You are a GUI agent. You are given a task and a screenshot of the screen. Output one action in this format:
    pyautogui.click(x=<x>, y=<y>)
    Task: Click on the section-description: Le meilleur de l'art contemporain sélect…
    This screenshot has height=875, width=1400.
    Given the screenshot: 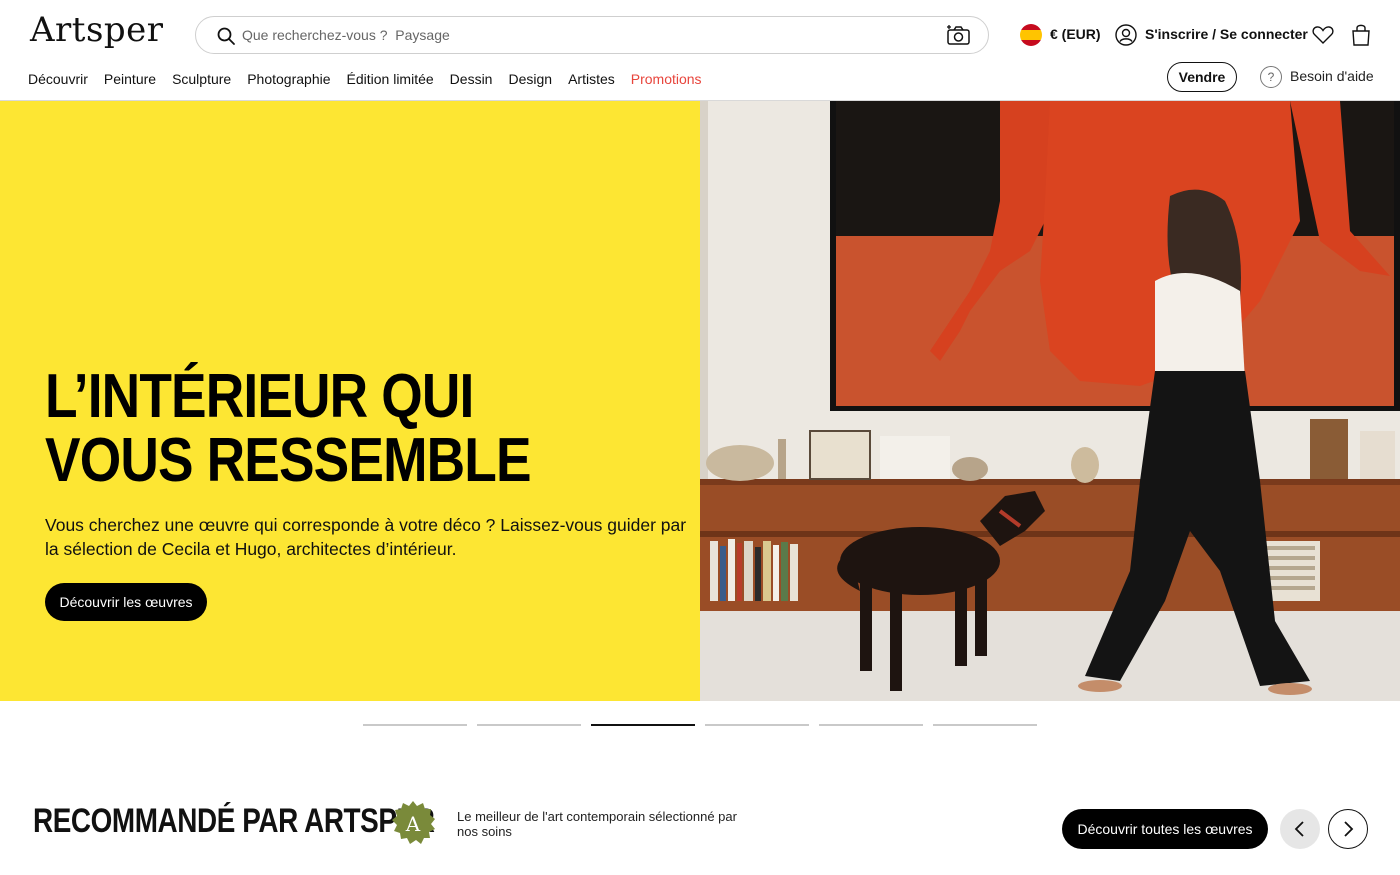 What is the action you would take?
    pyautogui.click(x=597, y=824)
    